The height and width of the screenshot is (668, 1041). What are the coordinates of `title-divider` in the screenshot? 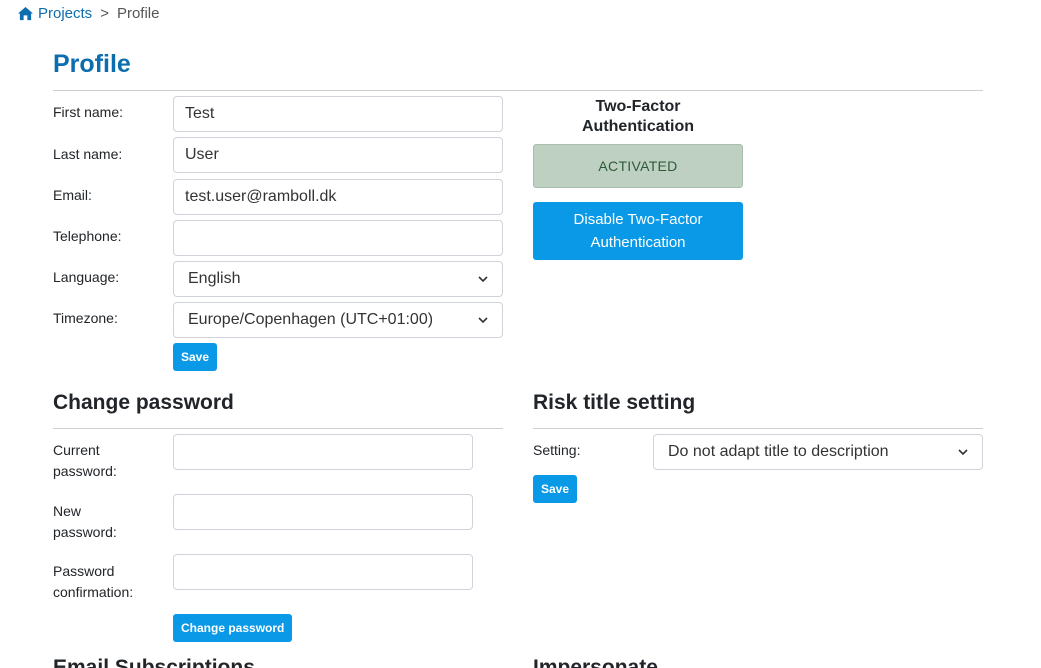 It's located at (518, 90).